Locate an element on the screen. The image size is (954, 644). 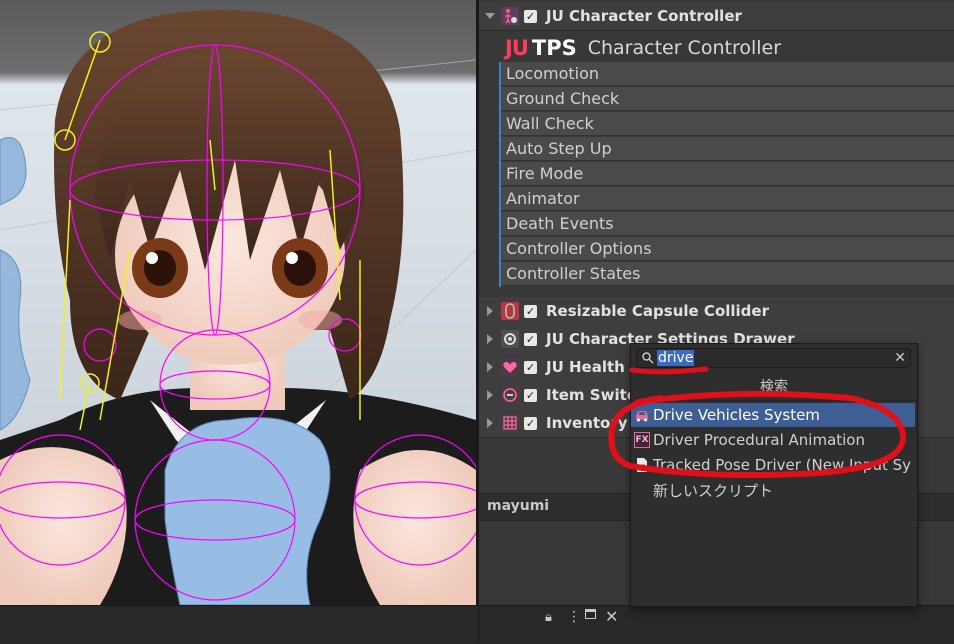
dropdown-item-driver-procedural-animation: FX Driver Procedural Animation is located at coordinates (773, 440).